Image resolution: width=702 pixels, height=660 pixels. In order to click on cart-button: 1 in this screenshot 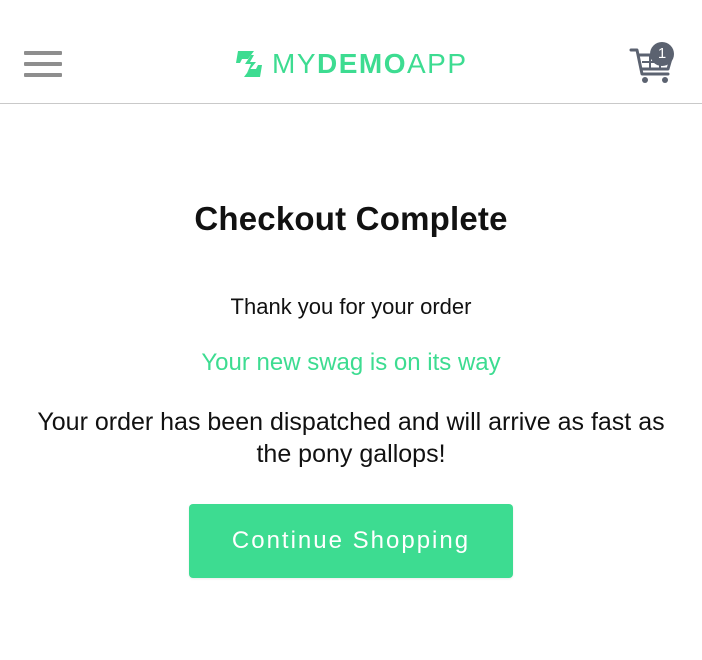, I will do `click(653, 64)`.